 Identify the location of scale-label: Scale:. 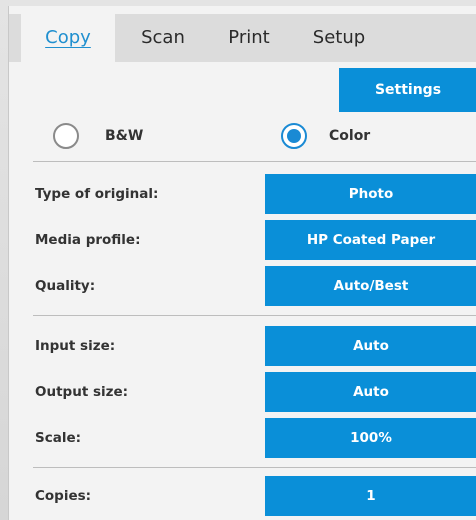
(58, 438).